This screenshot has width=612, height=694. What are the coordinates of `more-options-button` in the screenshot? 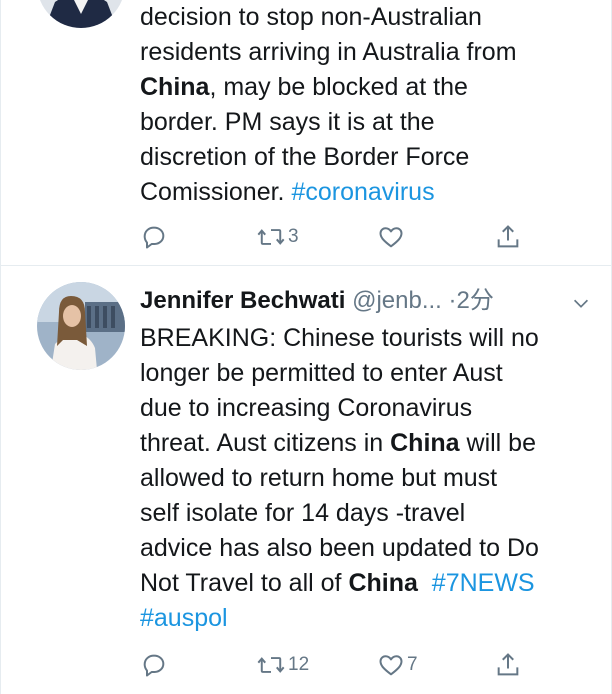 It's located at (581, 301).